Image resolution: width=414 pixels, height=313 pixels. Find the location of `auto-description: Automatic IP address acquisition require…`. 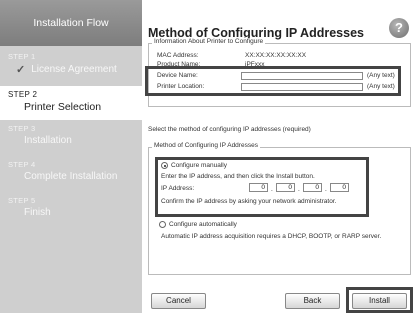

auto-description: Automatic IP address acquisition require… is located at coordinates (271, 236).